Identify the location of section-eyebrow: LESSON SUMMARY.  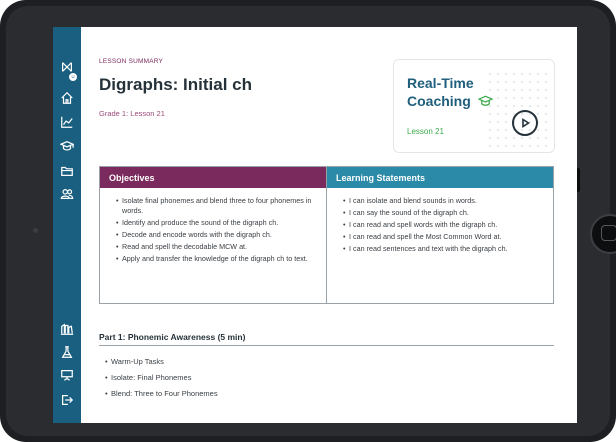
(131, 61).